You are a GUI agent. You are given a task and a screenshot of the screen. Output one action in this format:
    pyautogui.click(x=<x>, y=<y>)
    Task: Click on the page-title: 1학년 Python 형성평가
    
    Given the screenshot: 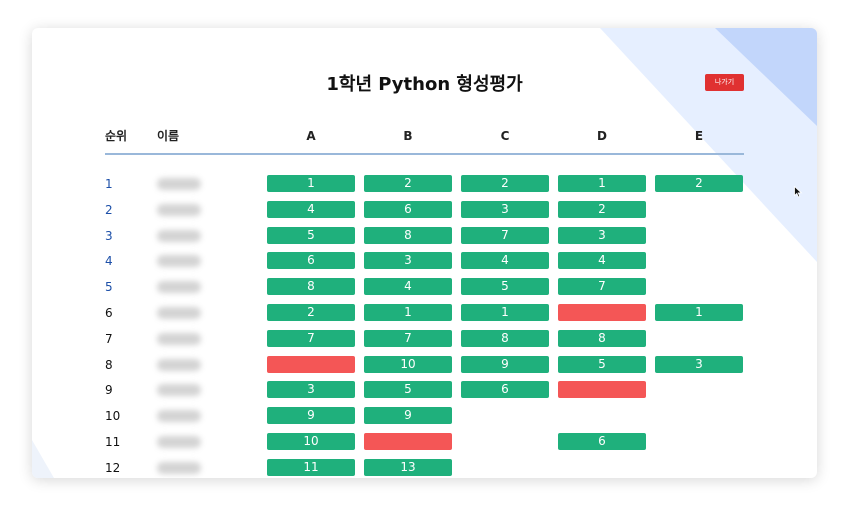 What is the action you would take?
    pyautogui.click(x=424, y=84)
    